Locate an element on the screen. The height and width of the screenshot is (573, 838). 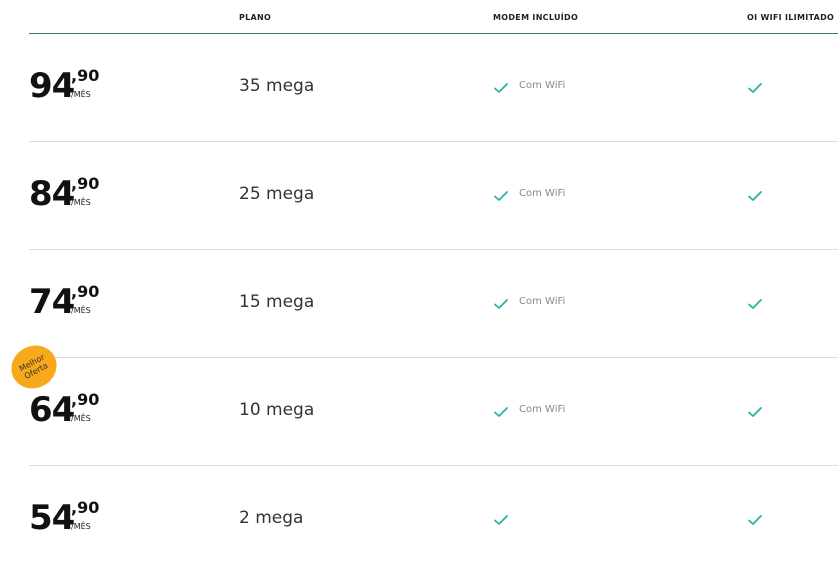
table-header: PLANO MODEM INCLUÍDO OI WIFI ILIMITADO is located at coordinates (433, 17).